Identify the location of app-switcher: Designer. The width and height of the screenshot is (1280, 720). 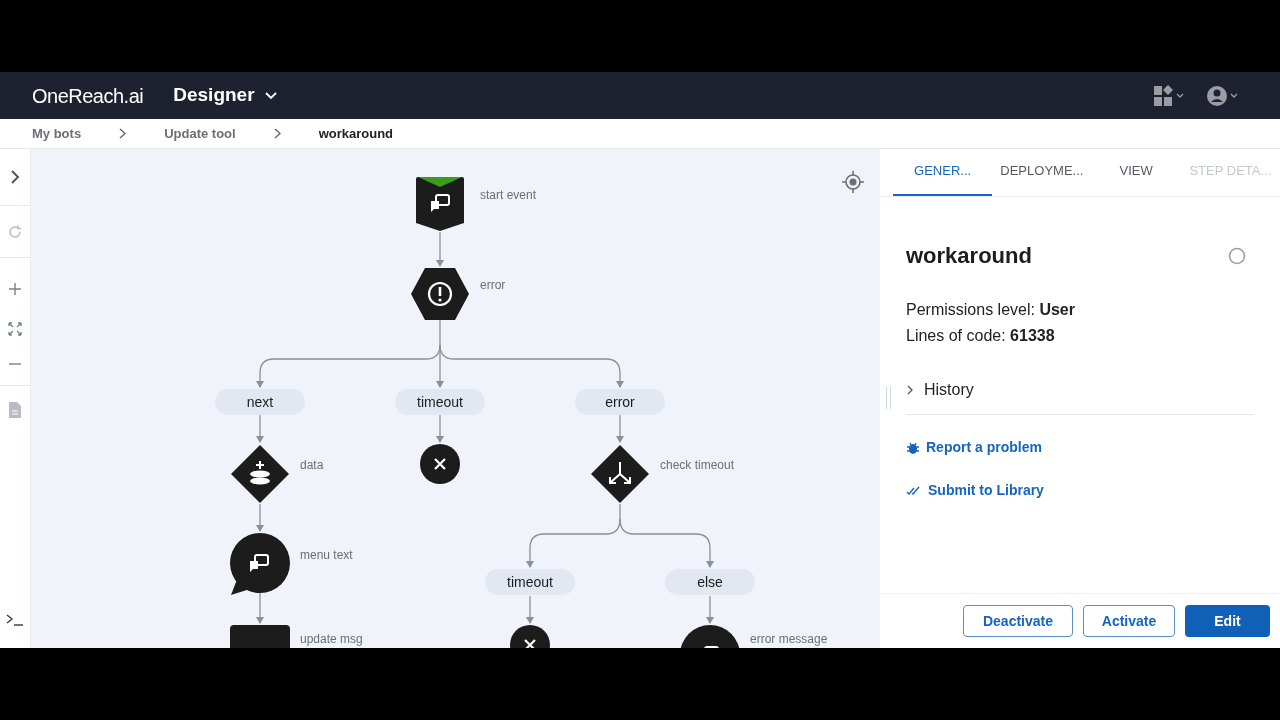
(225, 95).